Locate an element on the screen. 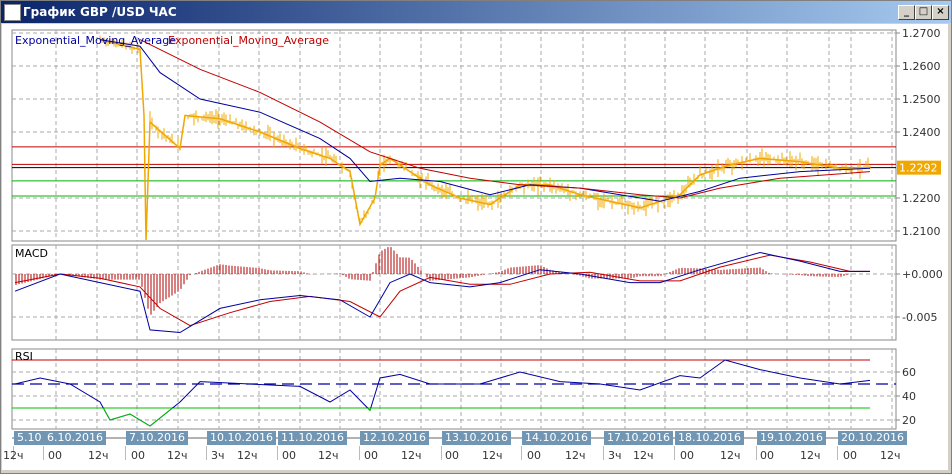  date-label: 10.10.2016 is located at coordinates (241, 438).